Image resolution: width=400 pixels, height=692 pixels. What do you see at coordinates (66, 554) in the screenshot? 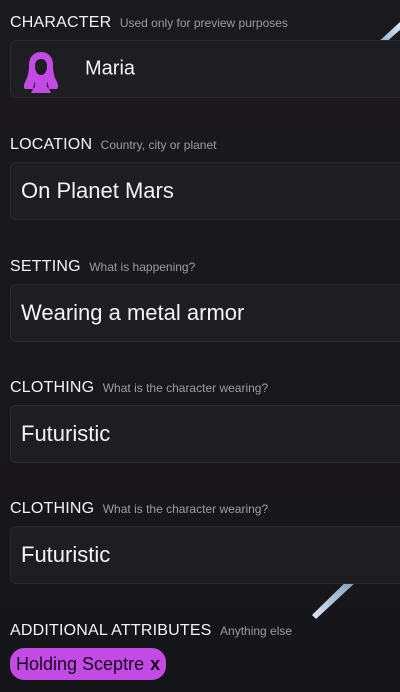
I see `clothing-value-2: Futuristic` at bounding box center [66, 554].